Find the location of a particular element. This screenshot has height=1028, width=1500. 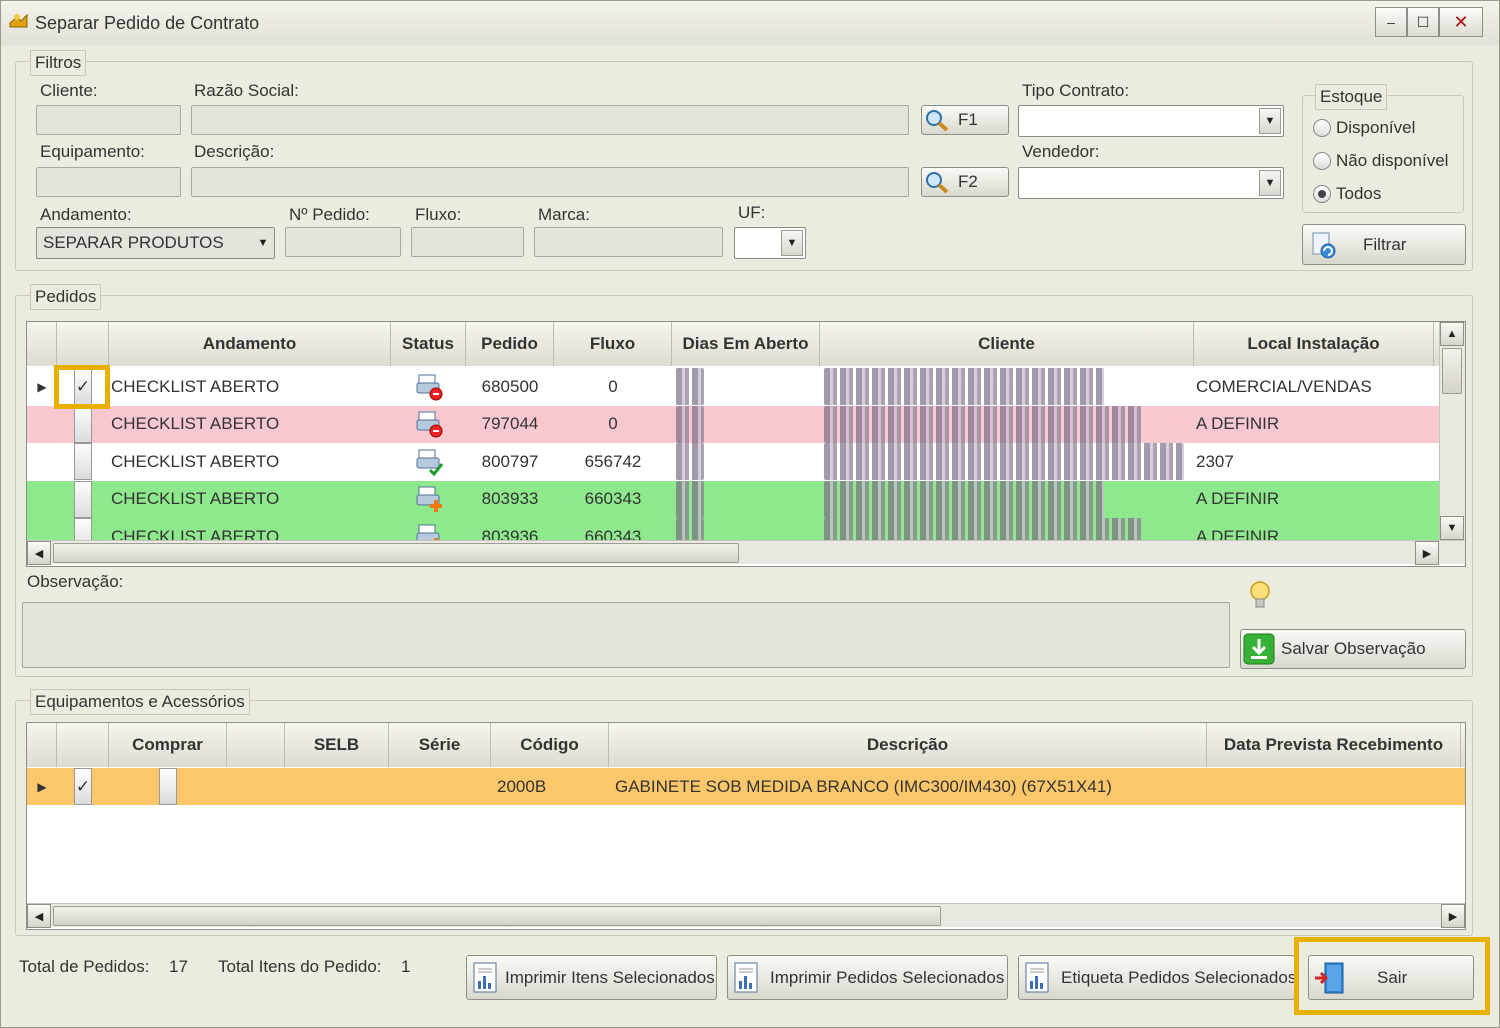

radio-circle-icon is located at coordinates (1322, 161).